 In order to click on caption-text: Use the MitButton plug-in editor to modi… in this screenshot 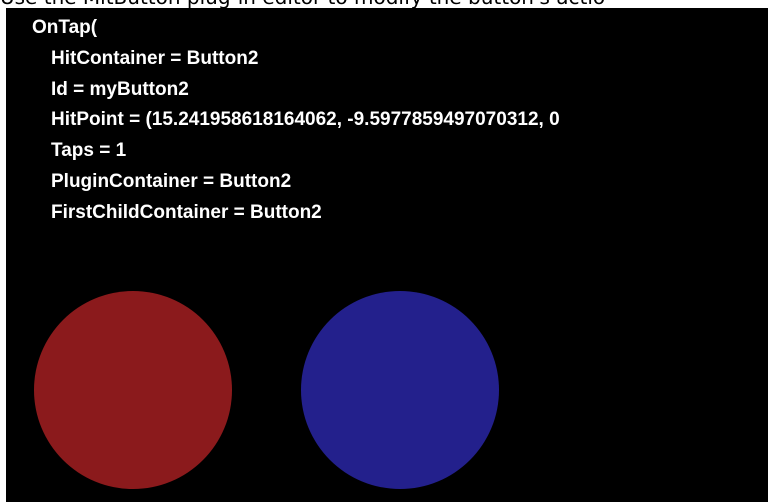, I will do `click(384, 4)`.